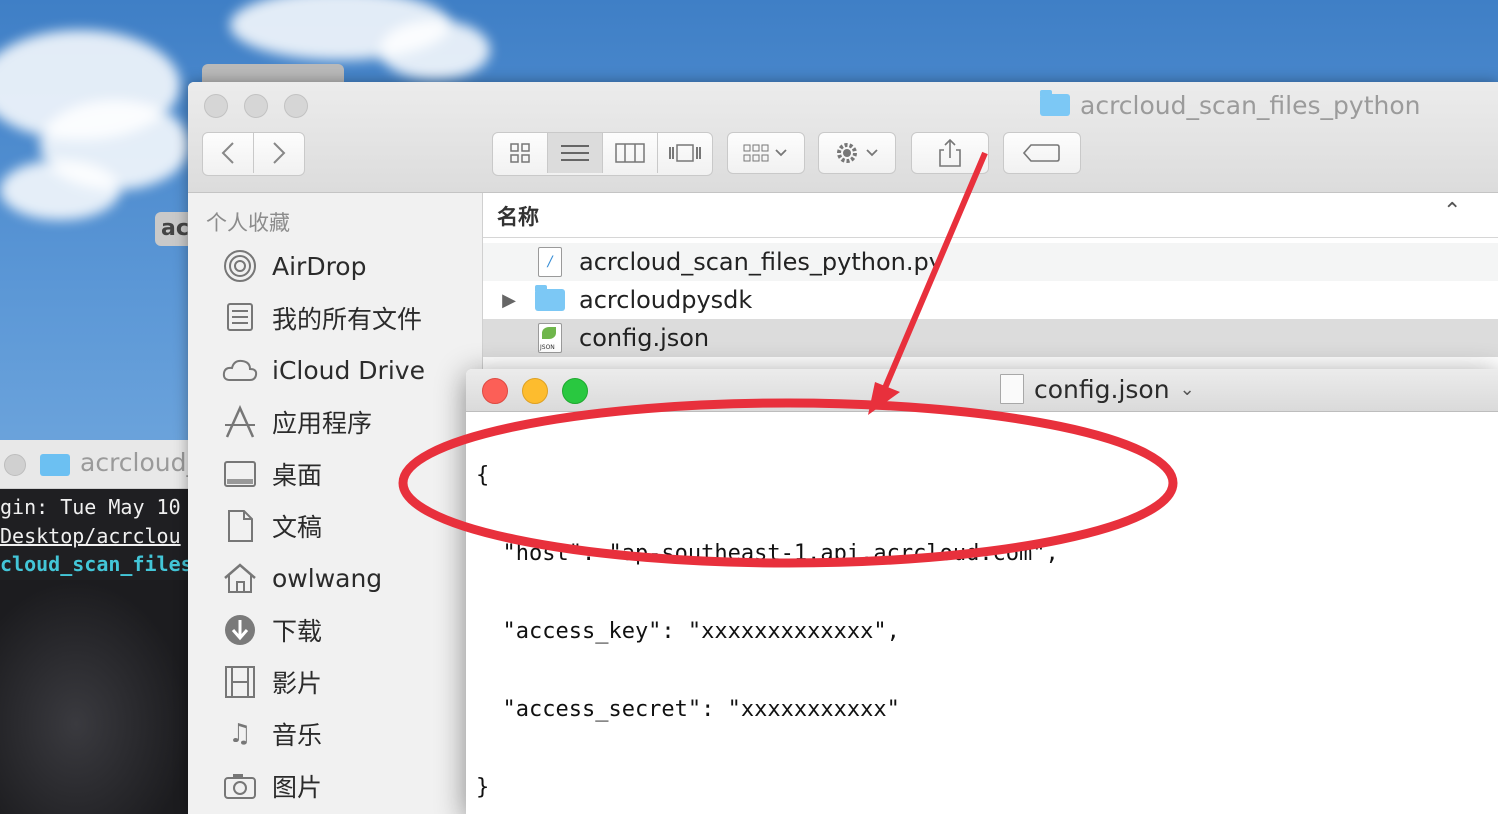 This screenshot has height=814, width=1498. I want to click on terminal-line: Desktop/acrclou, so click(90, 536).